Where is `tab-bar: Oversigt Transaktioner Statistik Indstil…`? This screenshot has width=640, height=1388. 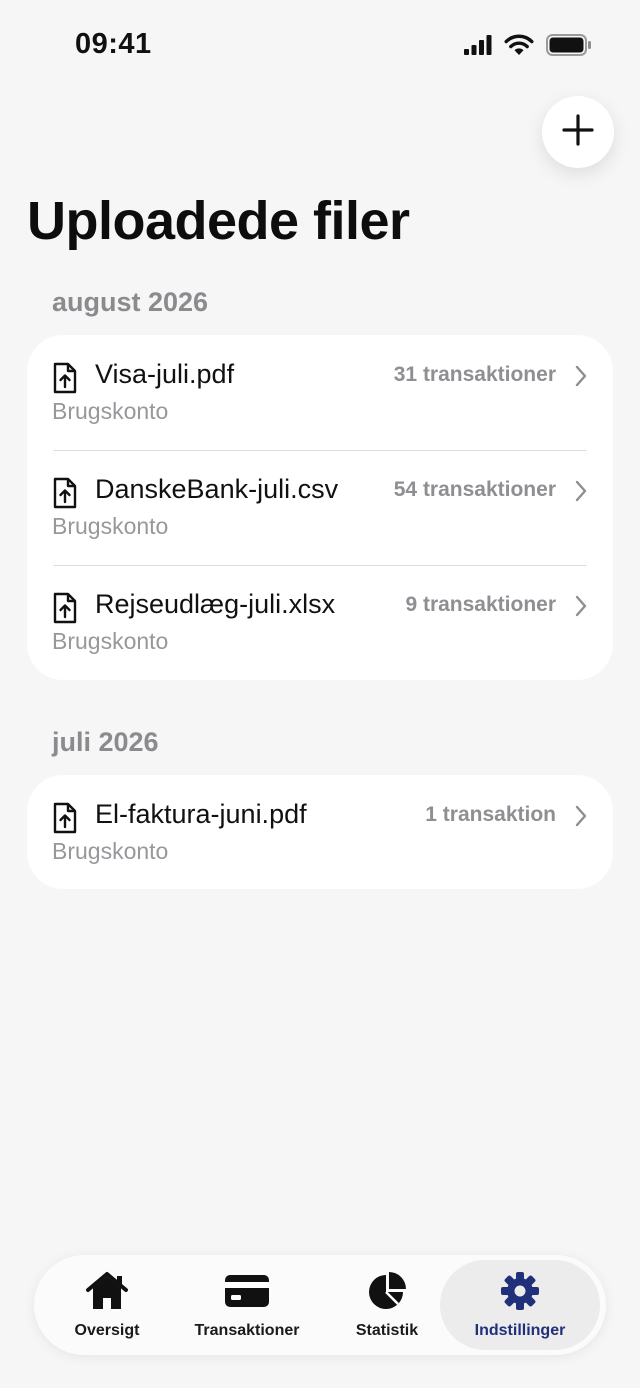
tab-bar: Oversigt Transaktioner Statistik Indstil… is located at coordinates (320, 1305).